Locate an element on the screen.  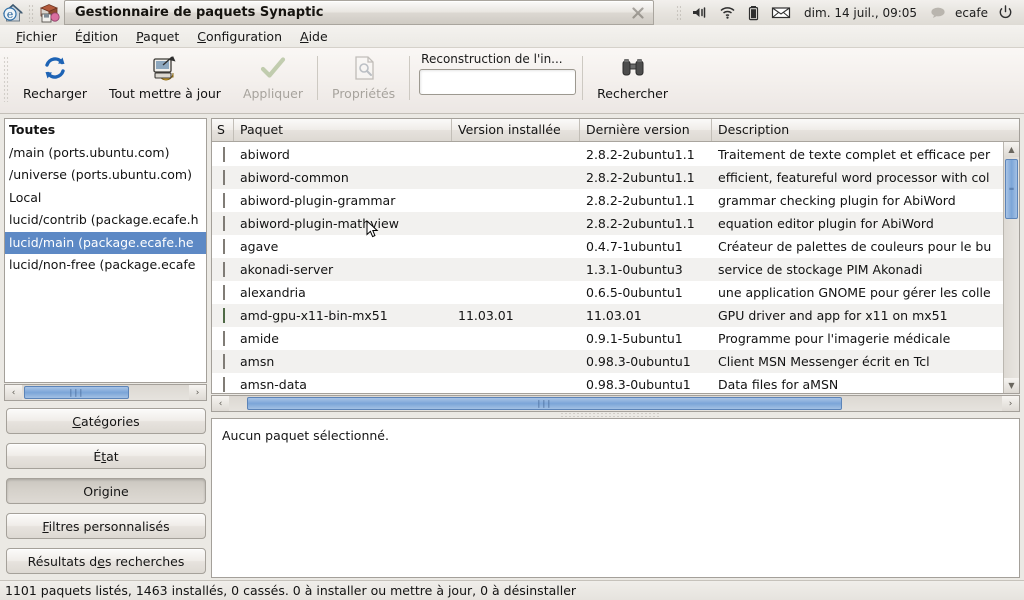
menu-fichier: FFichierichier is located at coordinates (36, 36).